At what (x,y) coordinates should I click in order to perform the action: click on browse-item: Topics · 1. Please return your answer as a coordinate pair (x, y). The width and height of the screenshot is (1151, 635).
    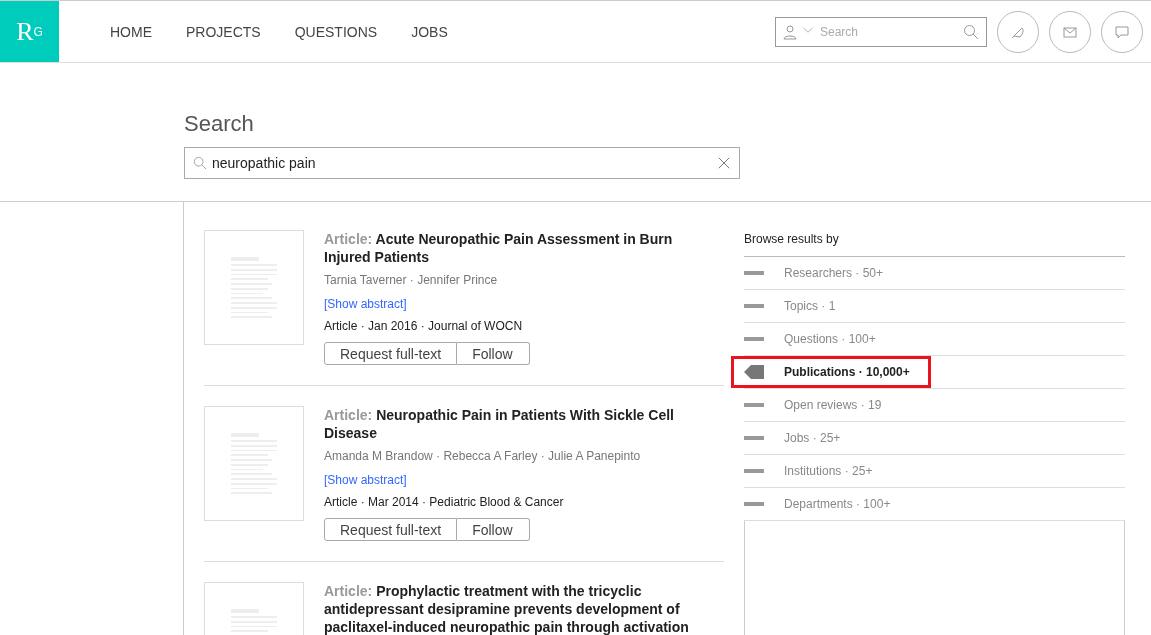
    Looking at the image, I should click on (794, 306).